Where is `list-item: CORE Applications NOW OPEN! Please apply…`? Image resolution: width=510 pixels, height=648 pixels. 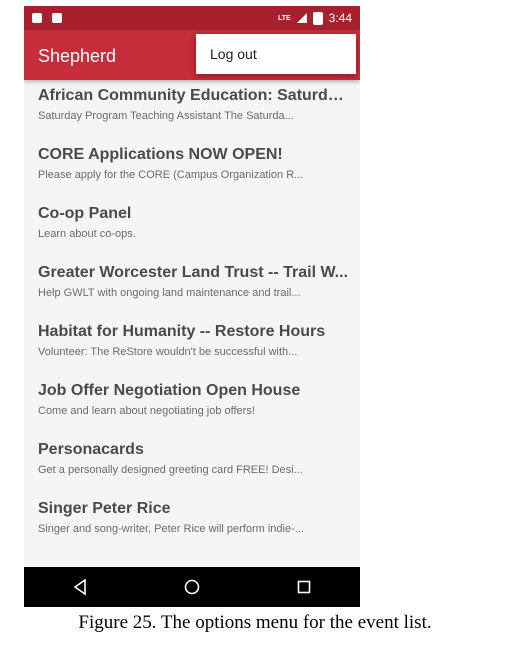
list-item: CORE Applications NOW OPEN! Please apply… is located at coordinates (192, 168).